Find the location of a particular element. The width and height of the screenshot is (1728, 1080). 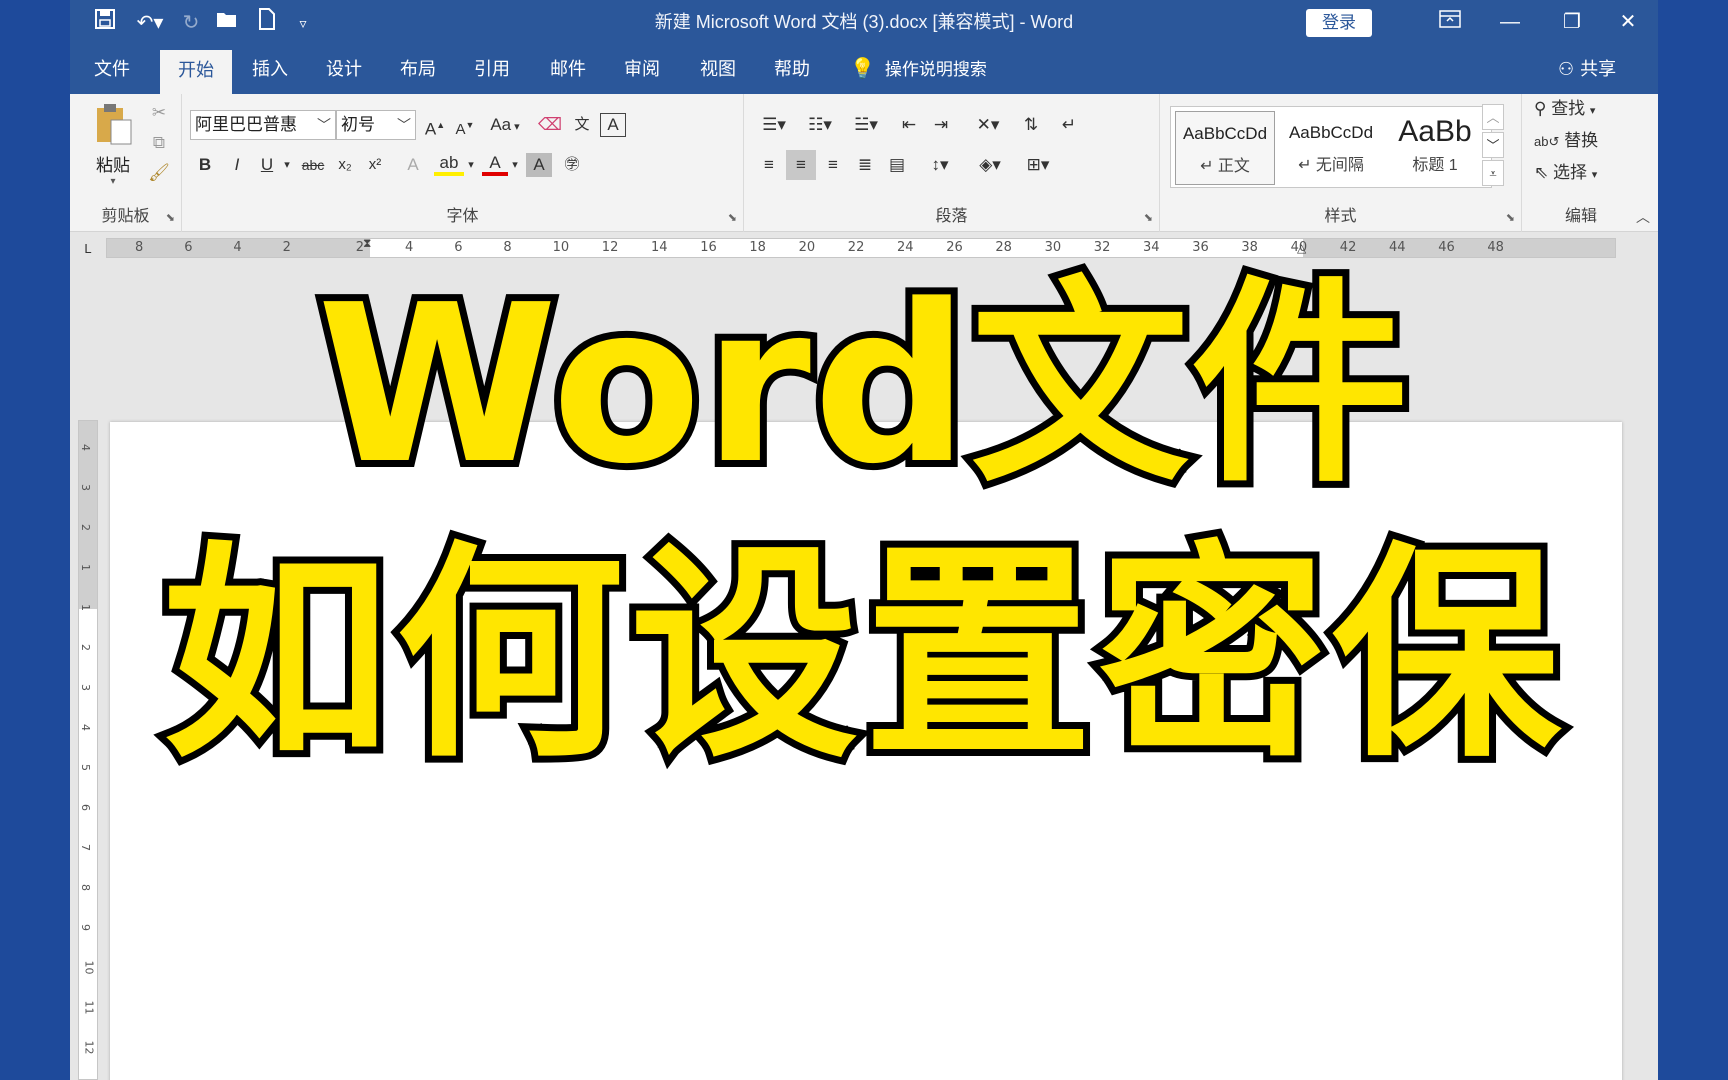

scroll-down-icon: ﹀ is located at coordinates (1493, 145).